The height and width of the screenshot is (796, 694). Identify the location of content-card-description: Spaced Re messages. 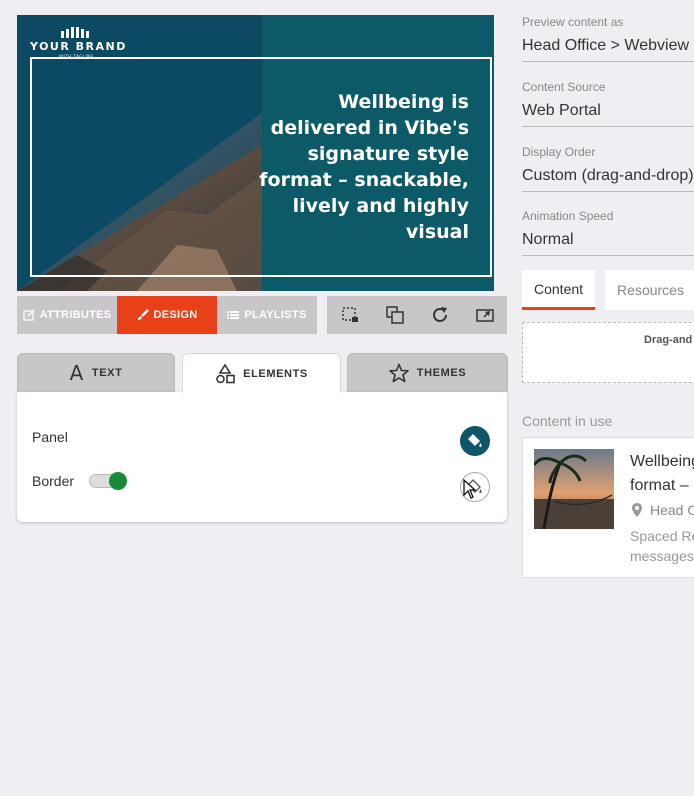
(662, 546).